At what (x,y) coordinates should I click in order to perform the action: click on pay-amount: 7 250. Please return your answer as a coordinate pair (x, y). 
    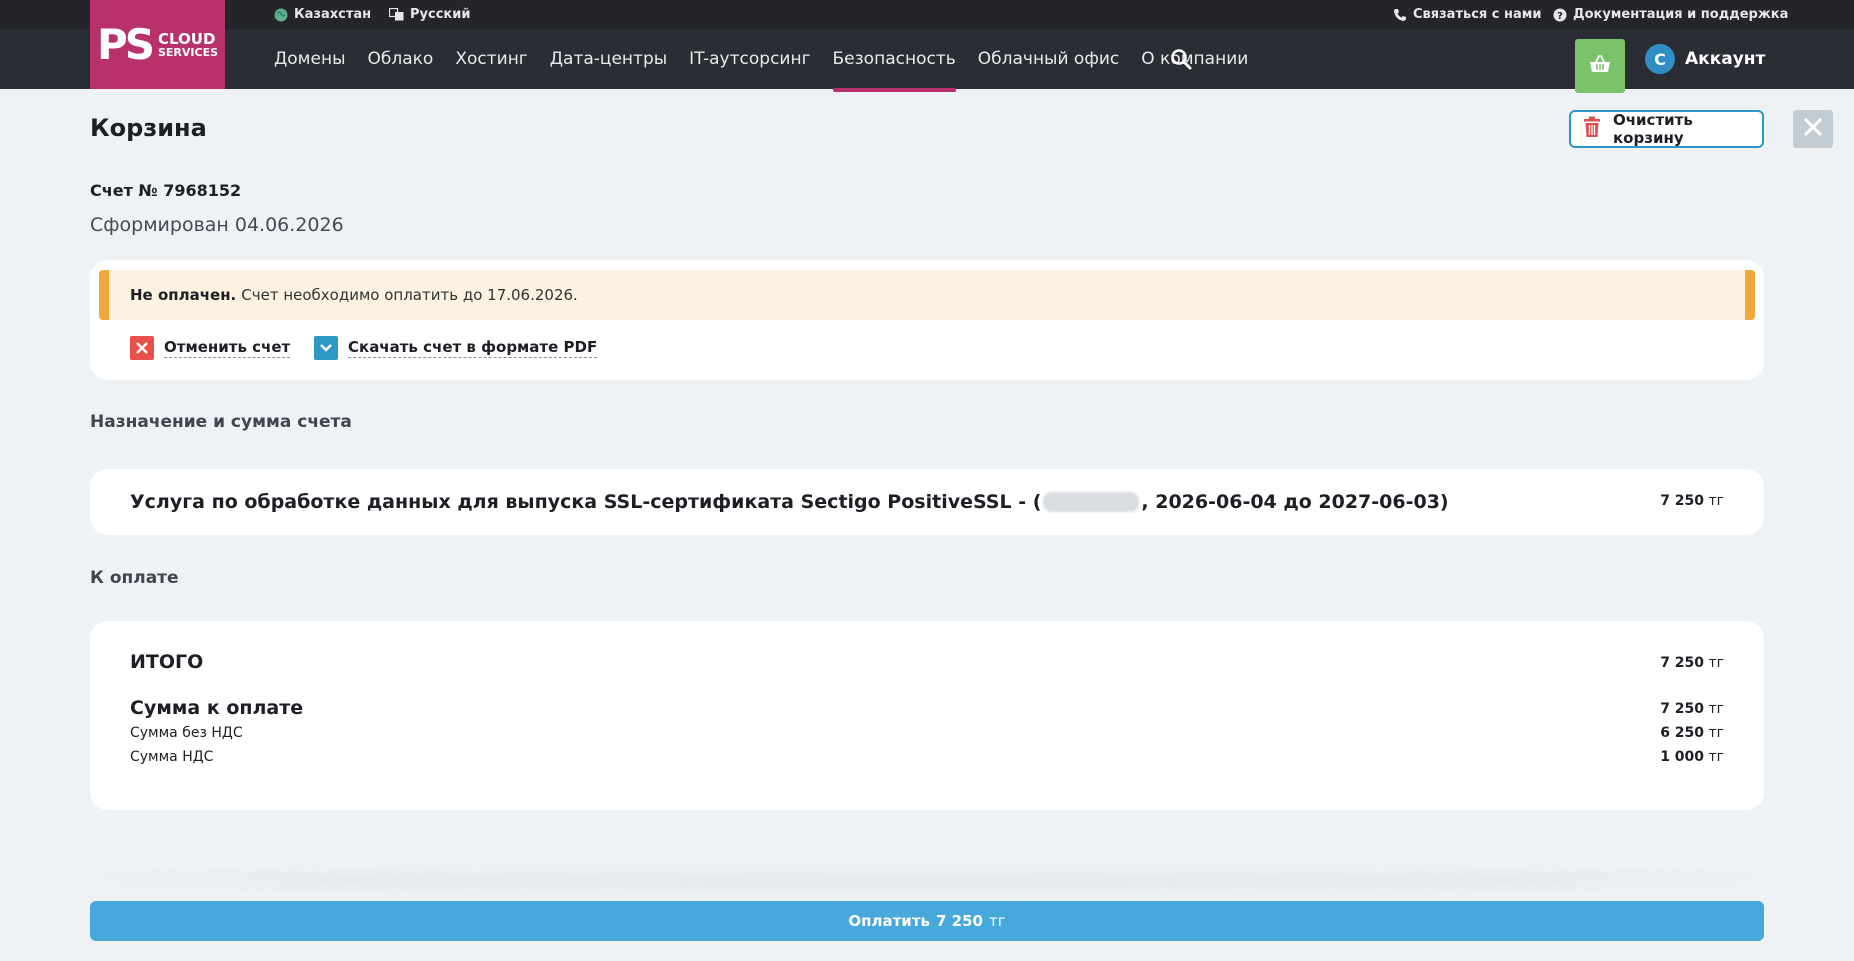
    Looking at the image, I should click on (959, 921).